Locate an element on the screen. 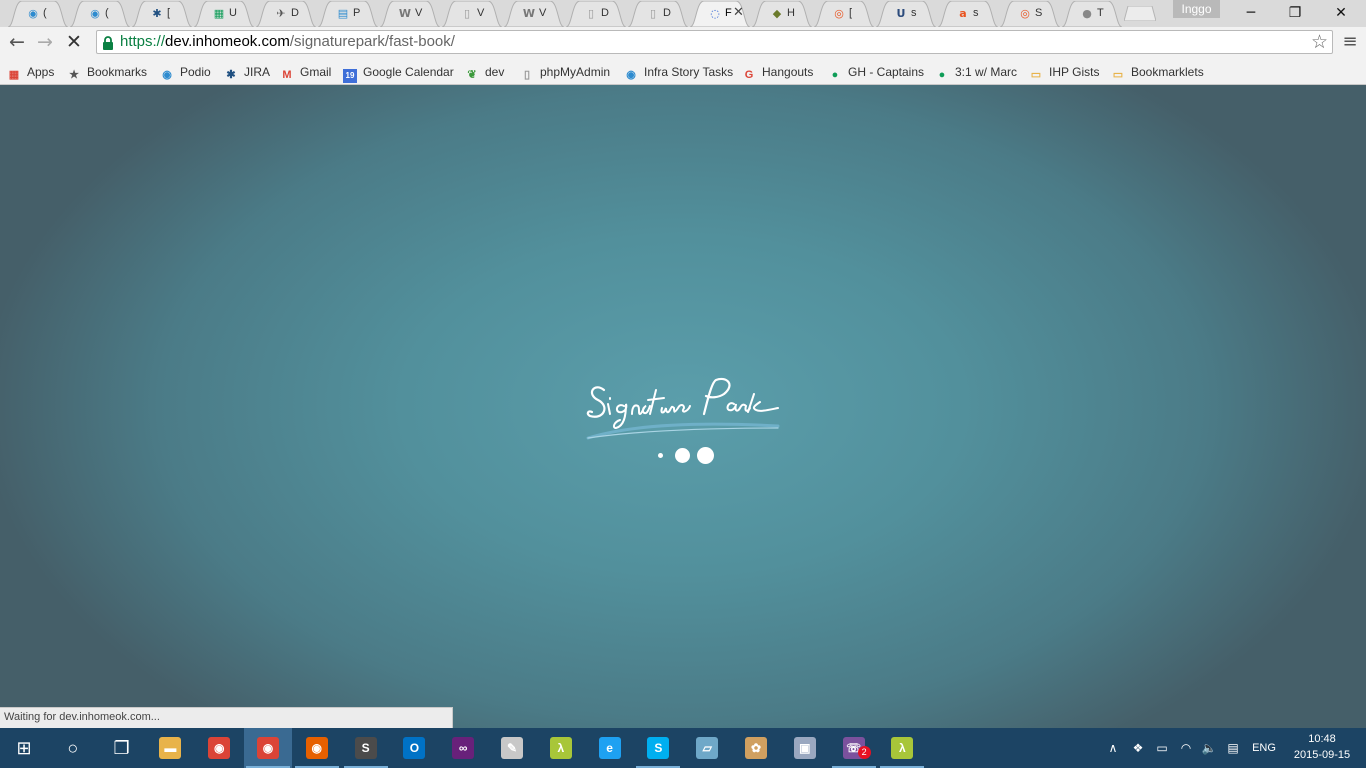 The width and height of the screenshot is (1366, 768). cortana-icon: ○ is located at coordinates (73, 748).